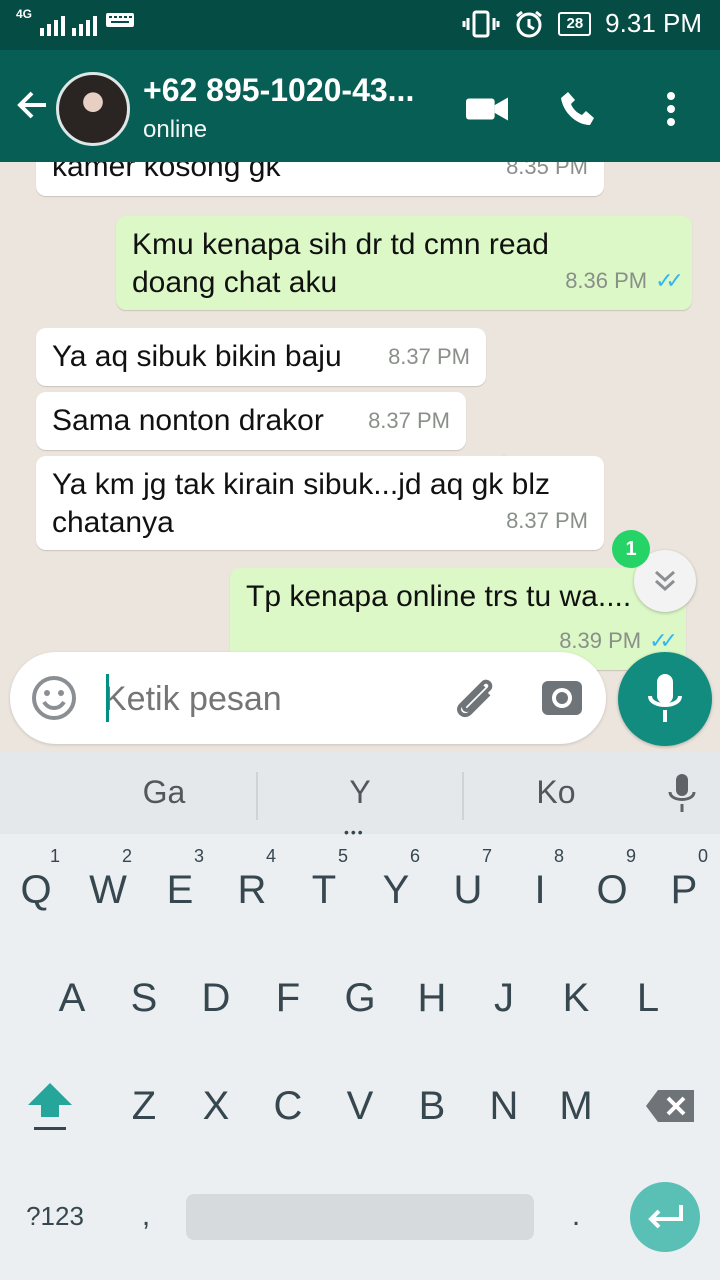 This screenshot has height=1280, width=720. What do you see at coordinates (324, 890) in the screenshot?
I see `key-t: T5` at bounding box center [324, 890].